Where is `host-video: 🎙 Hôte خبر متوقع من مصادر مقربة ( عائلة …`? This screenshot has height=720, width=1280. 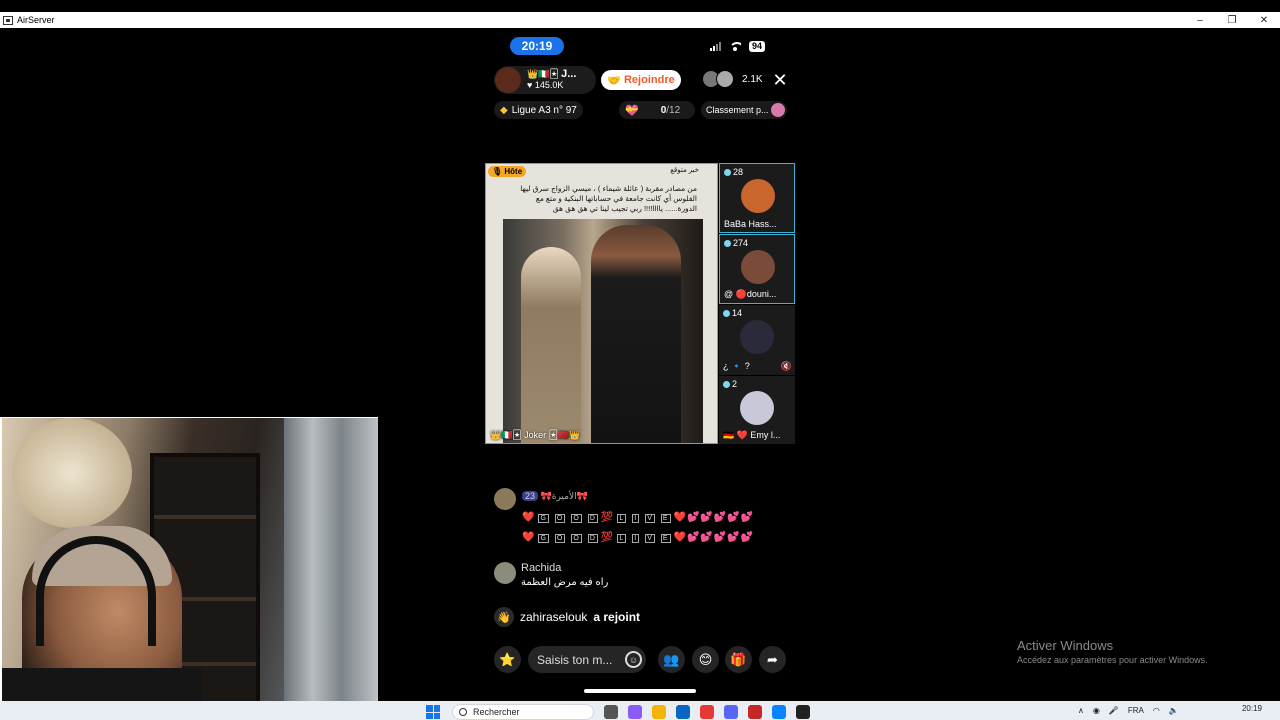
host-video: 🎙 Hôte خبر متوقع من مصادر مقربة ( عائلة … is located at coordinates (601, 303).